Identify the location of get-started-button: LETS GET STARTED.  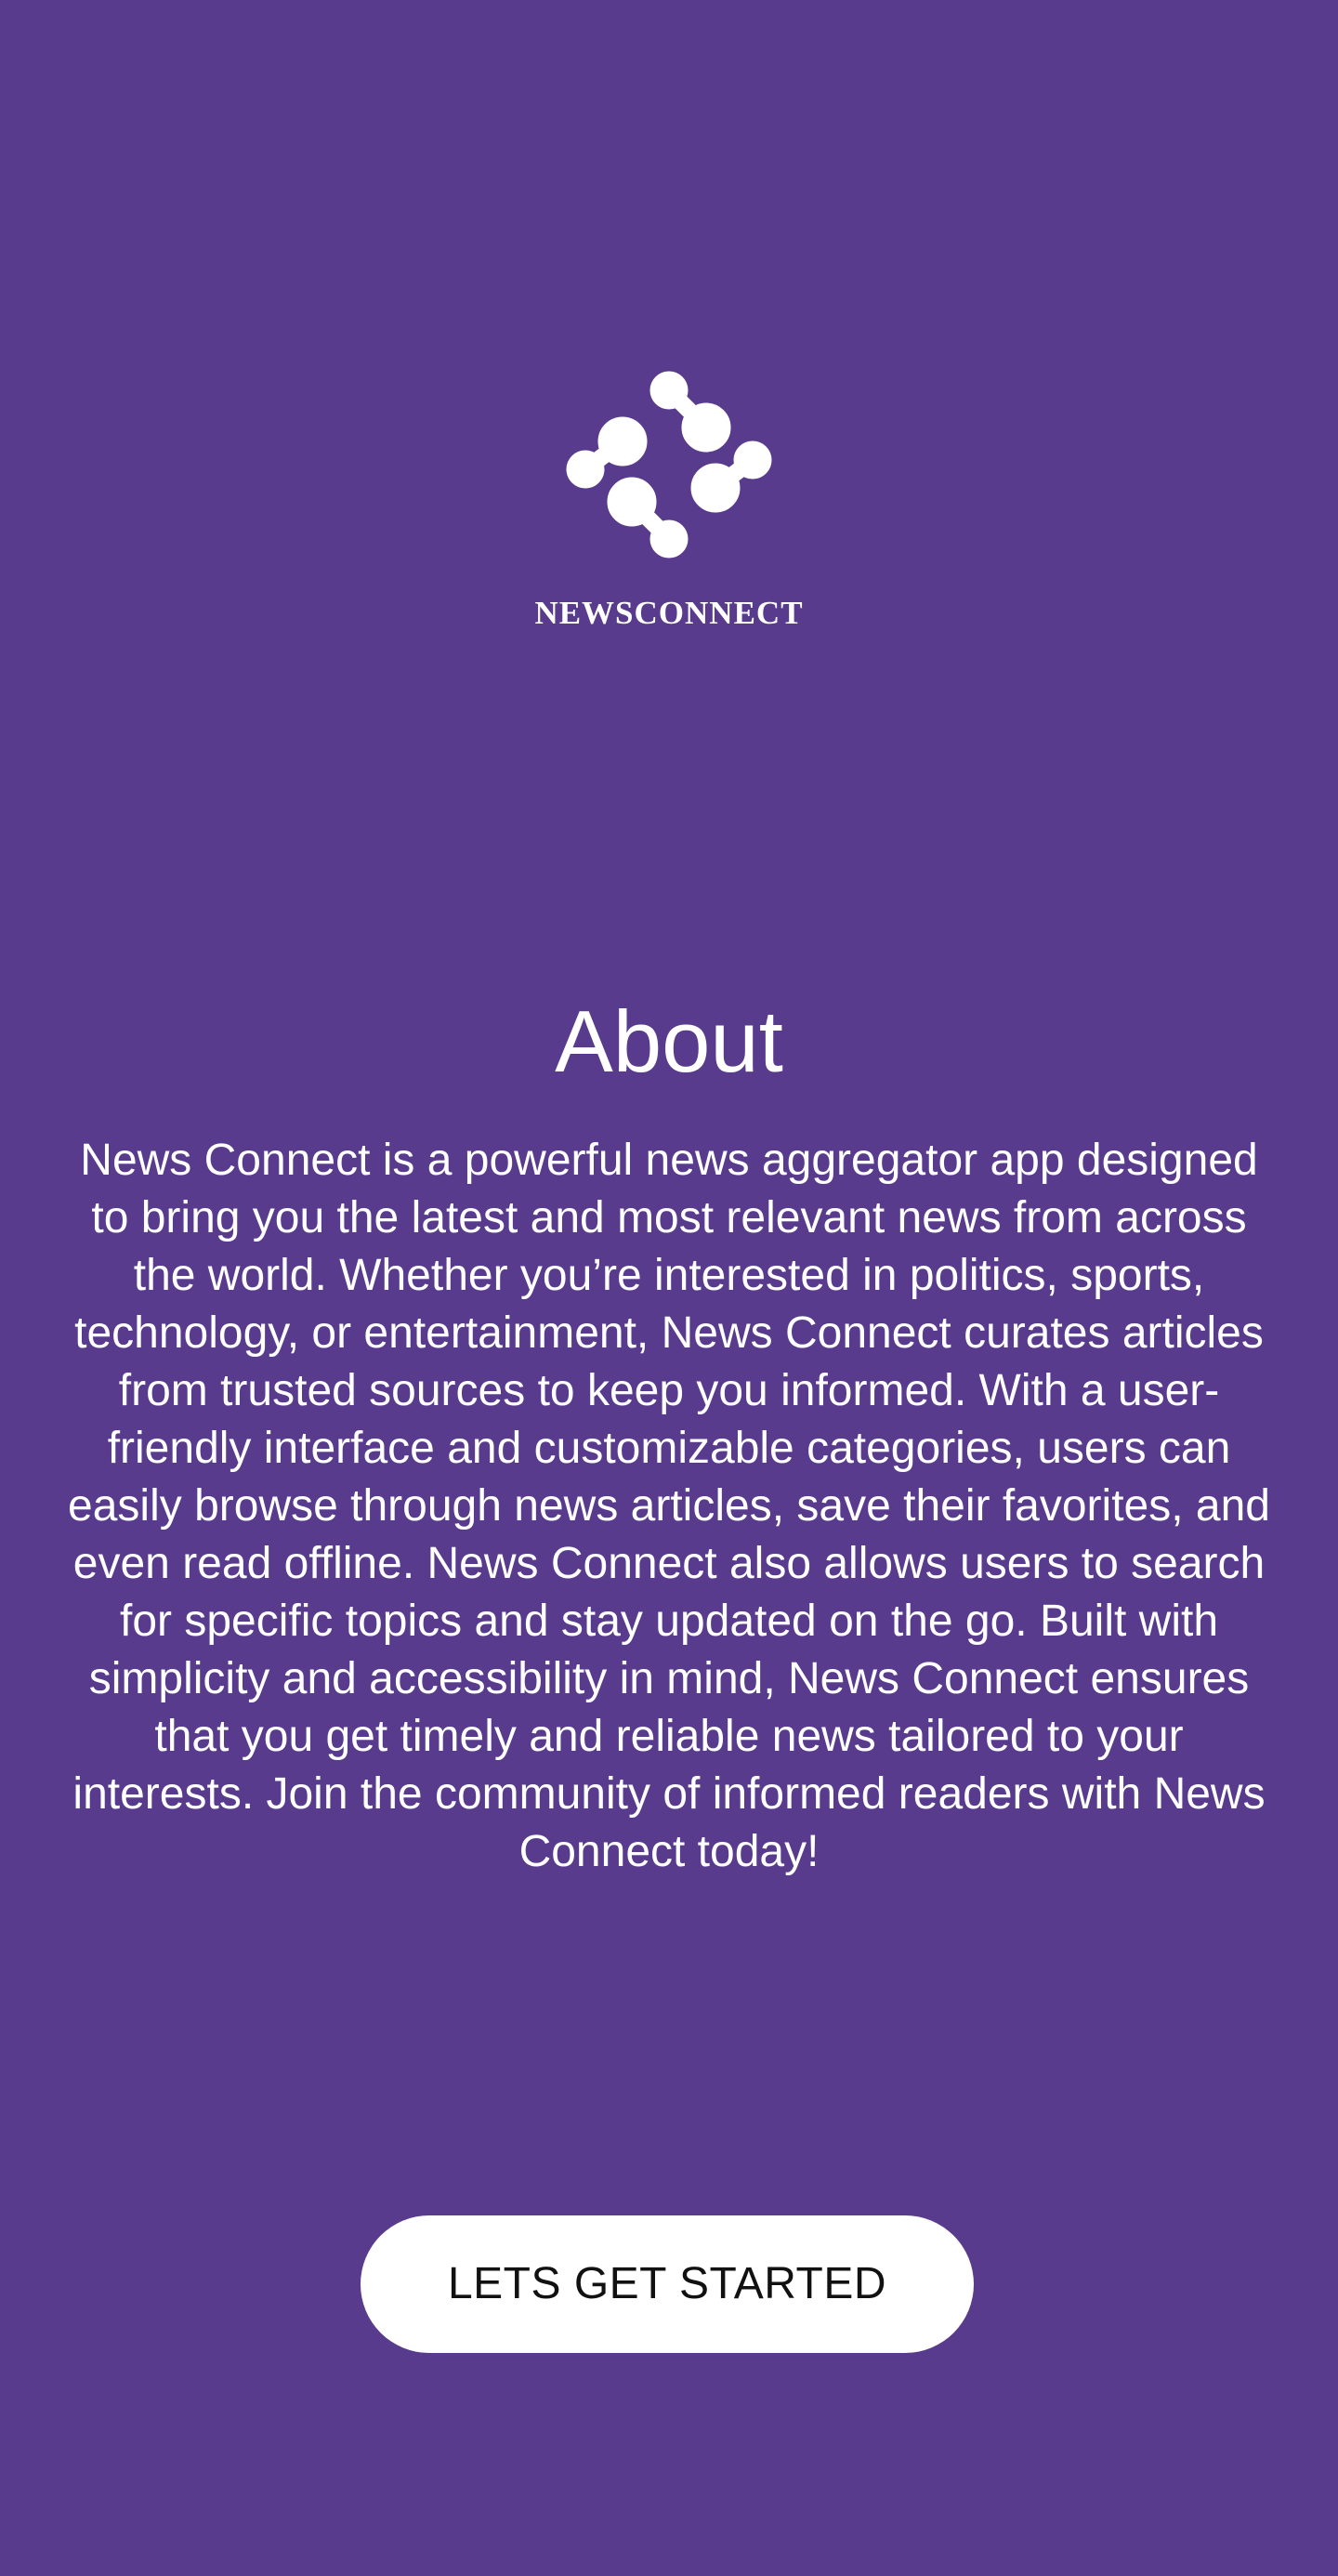
(667, 2284).